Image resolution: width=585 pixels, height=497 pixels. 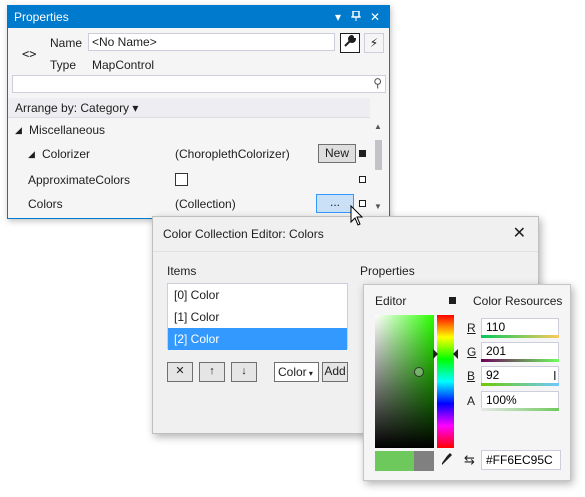 What do you see at coordinates (394, 461) in the screenshot?
I see `new-color-swatch` at bounding box center [394, 461].